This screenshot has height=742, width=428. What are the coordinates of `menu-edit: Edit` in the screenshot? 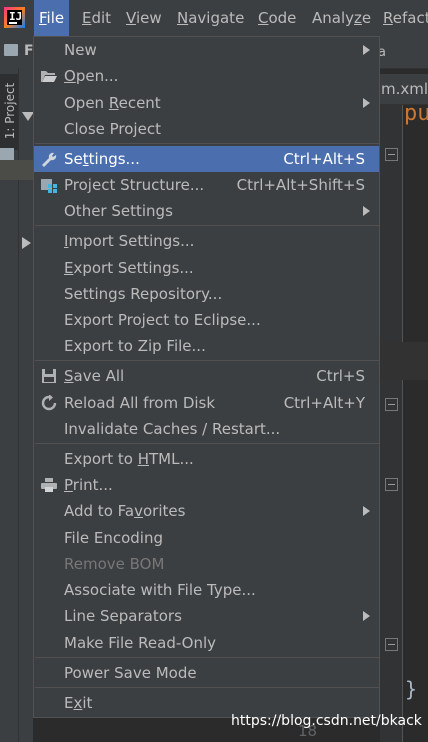 It's located at (96, 18).